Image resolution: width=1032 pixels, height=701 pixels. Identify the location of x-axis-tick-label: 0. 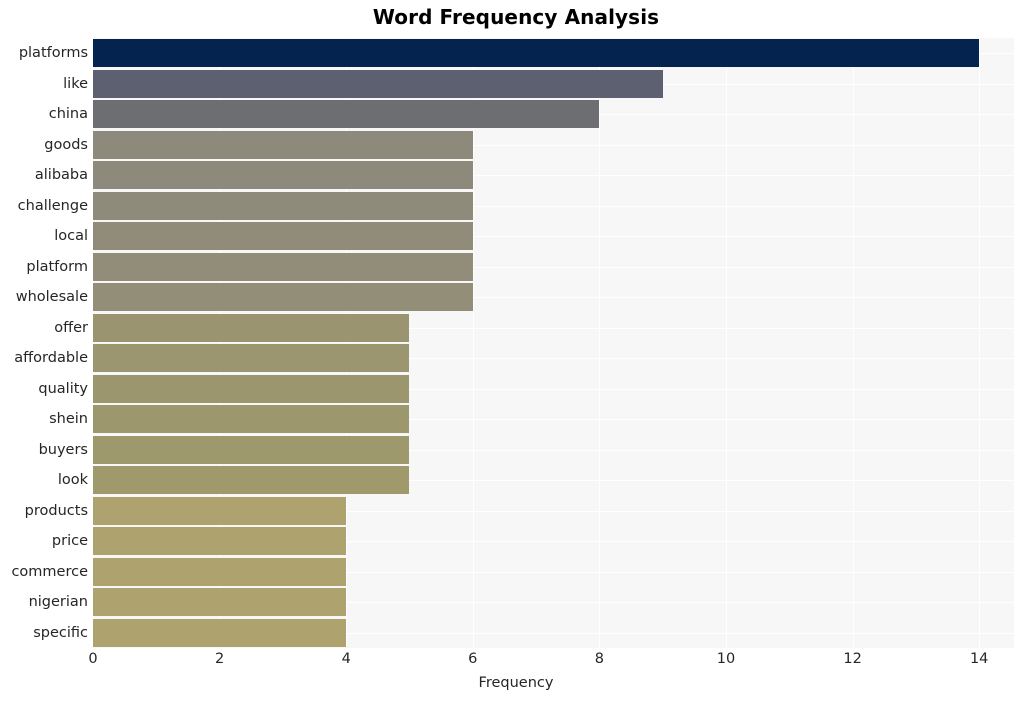
(93, 659).